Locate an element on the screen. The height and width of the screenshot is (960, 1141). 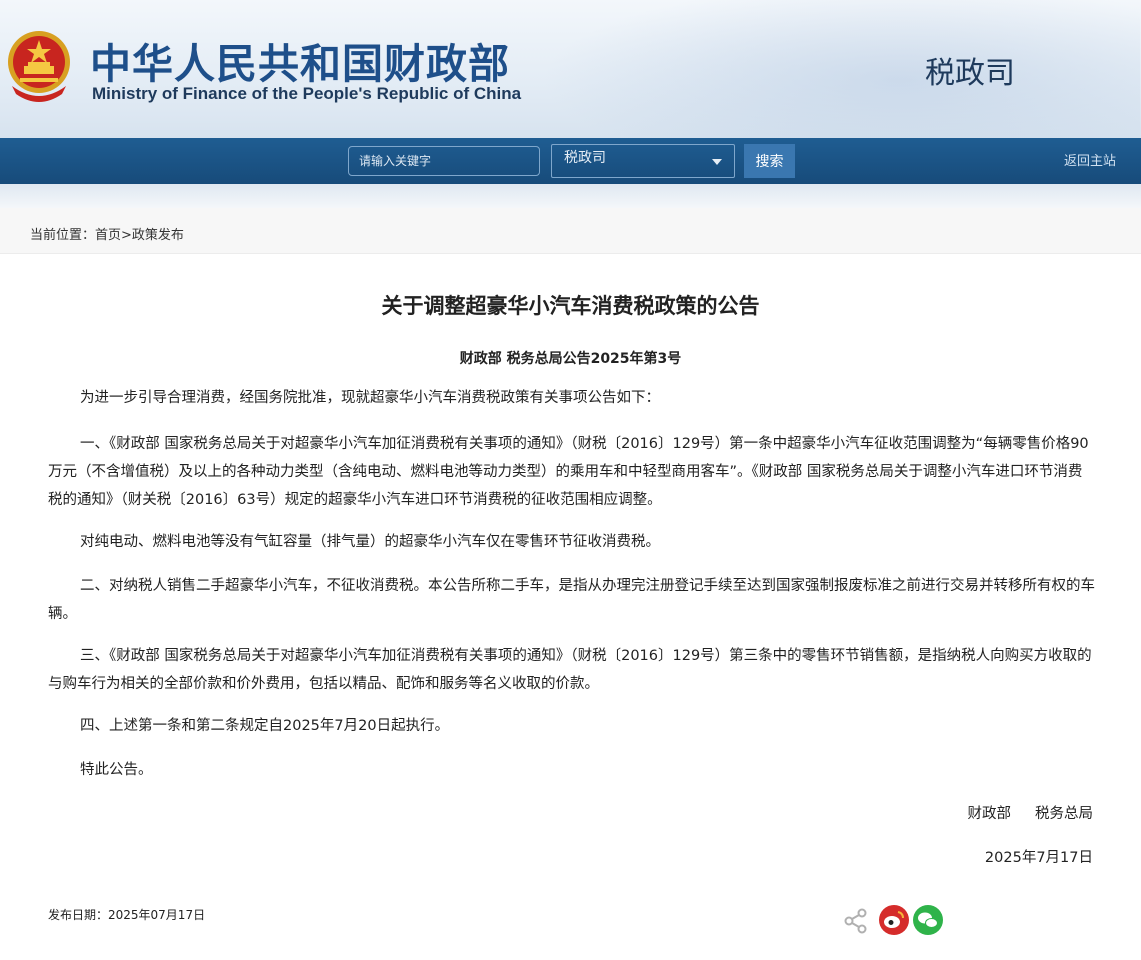
share-icon is located at coordinates (856, 920).